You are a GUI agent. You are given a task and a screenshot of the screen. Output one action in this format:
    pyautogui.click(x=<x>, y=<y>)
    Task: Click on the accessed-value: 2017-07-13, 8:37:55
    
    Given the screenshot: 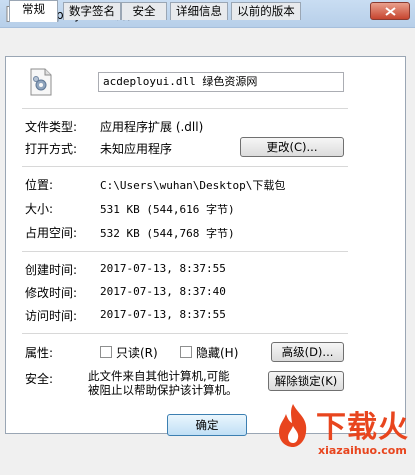 What is the action you would take?
    pyautogui.click(x=163, y=314)
    